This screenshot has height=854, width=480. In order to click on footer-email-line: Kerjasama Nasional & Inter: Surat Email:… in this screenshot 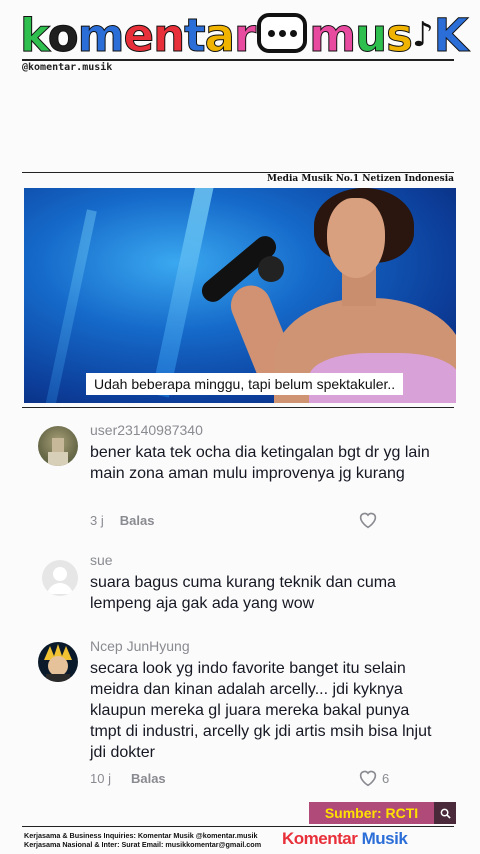, I will do `click(143, 844)`.